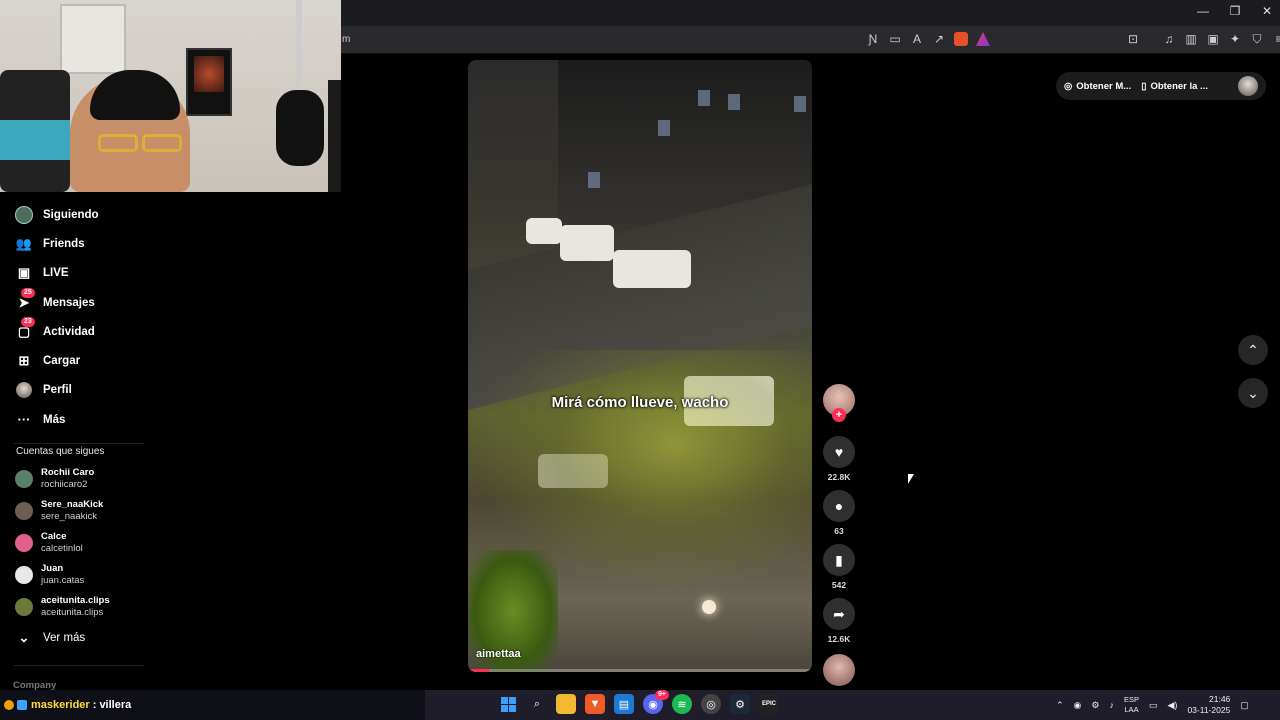 This screenshot has height=720, width=1280. Describe the element at coordinates (939, 39) in the screenshot. I see `share-icon: ↗` at that location.